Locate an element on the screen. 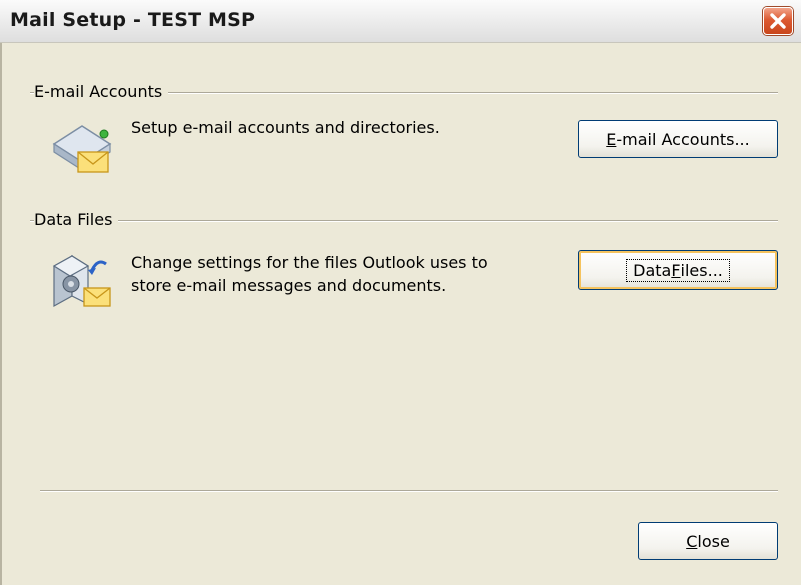 The height and width of the screenshot is (585, 801). email-accounts-section-title: E-mail Accounts is located at coordinates (101, 91).